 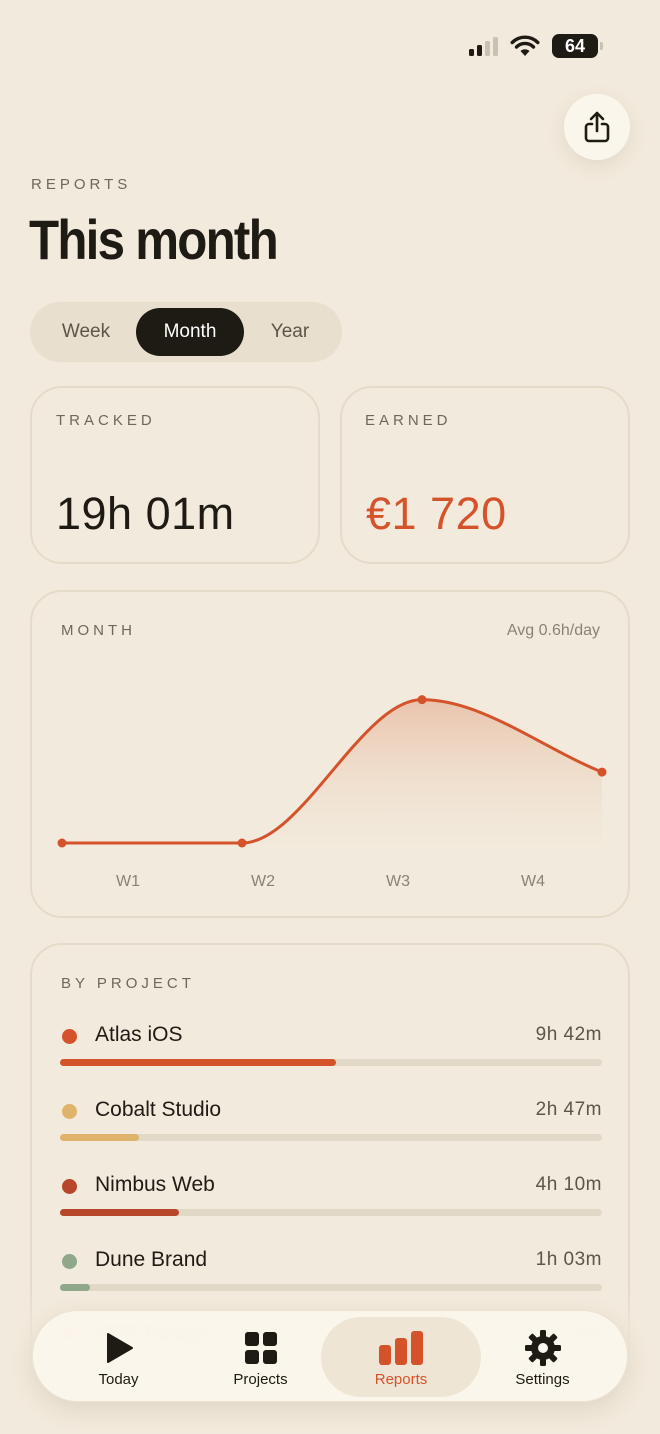 What do you see at coordinates (128, 983) in the screenshot?
I see `by-project-label: BY PROJECT` at bounding box center [128, 983].